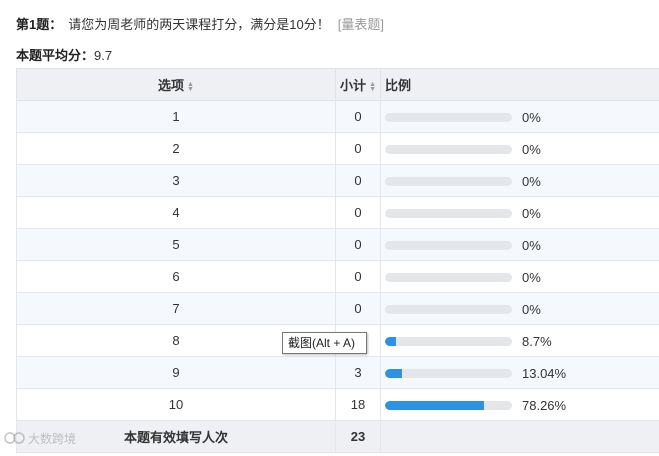 This screenshot has width=659, height=456. What do you see at coordinates (176, 212) in the screenshot?
I see `option-cell: 4` at bounding box center [176, 212].